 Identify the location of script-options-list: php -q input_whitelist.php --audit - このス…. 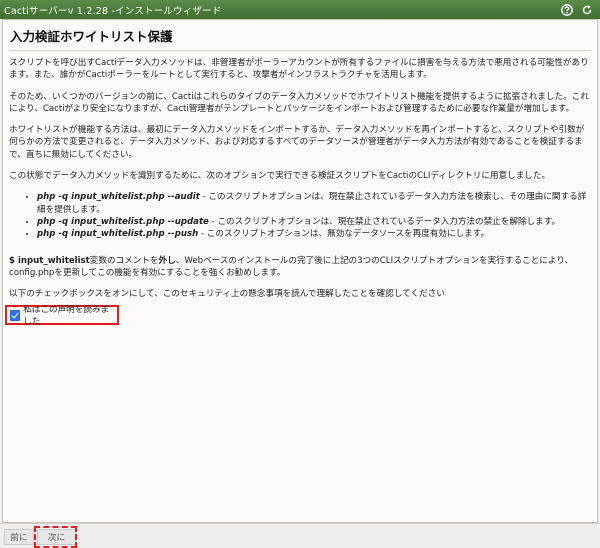
(300, 215).